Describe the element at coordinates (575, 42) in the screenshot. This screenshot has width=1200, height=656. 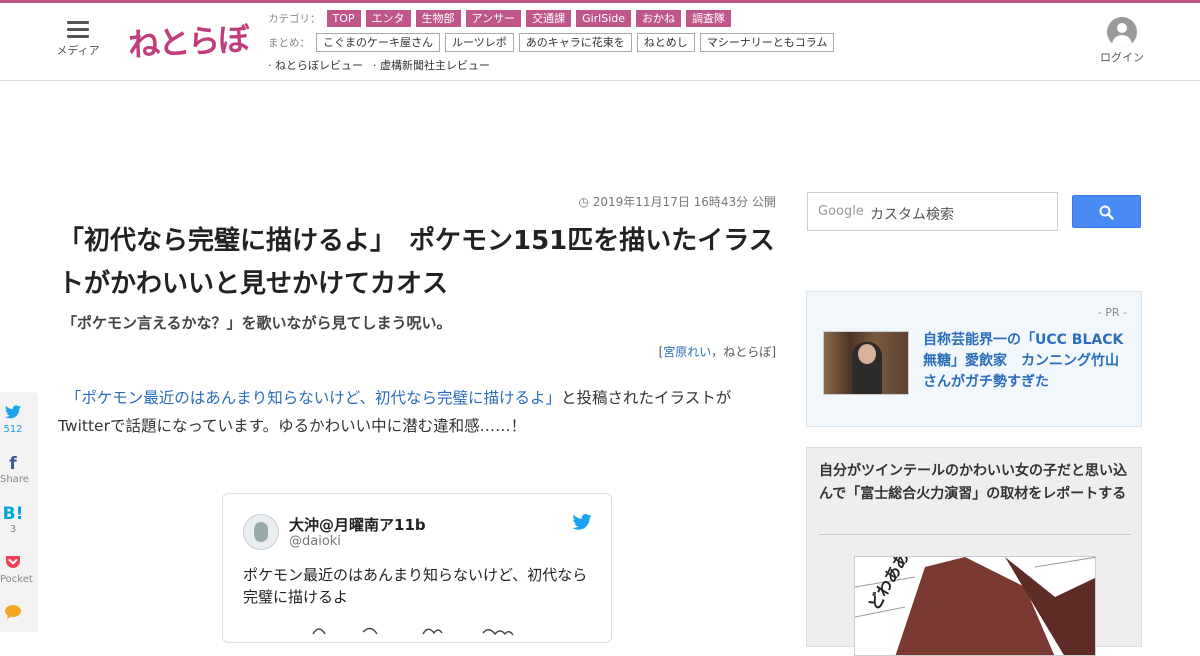
I see `matome-item: あのキャラに花束を` at that location.